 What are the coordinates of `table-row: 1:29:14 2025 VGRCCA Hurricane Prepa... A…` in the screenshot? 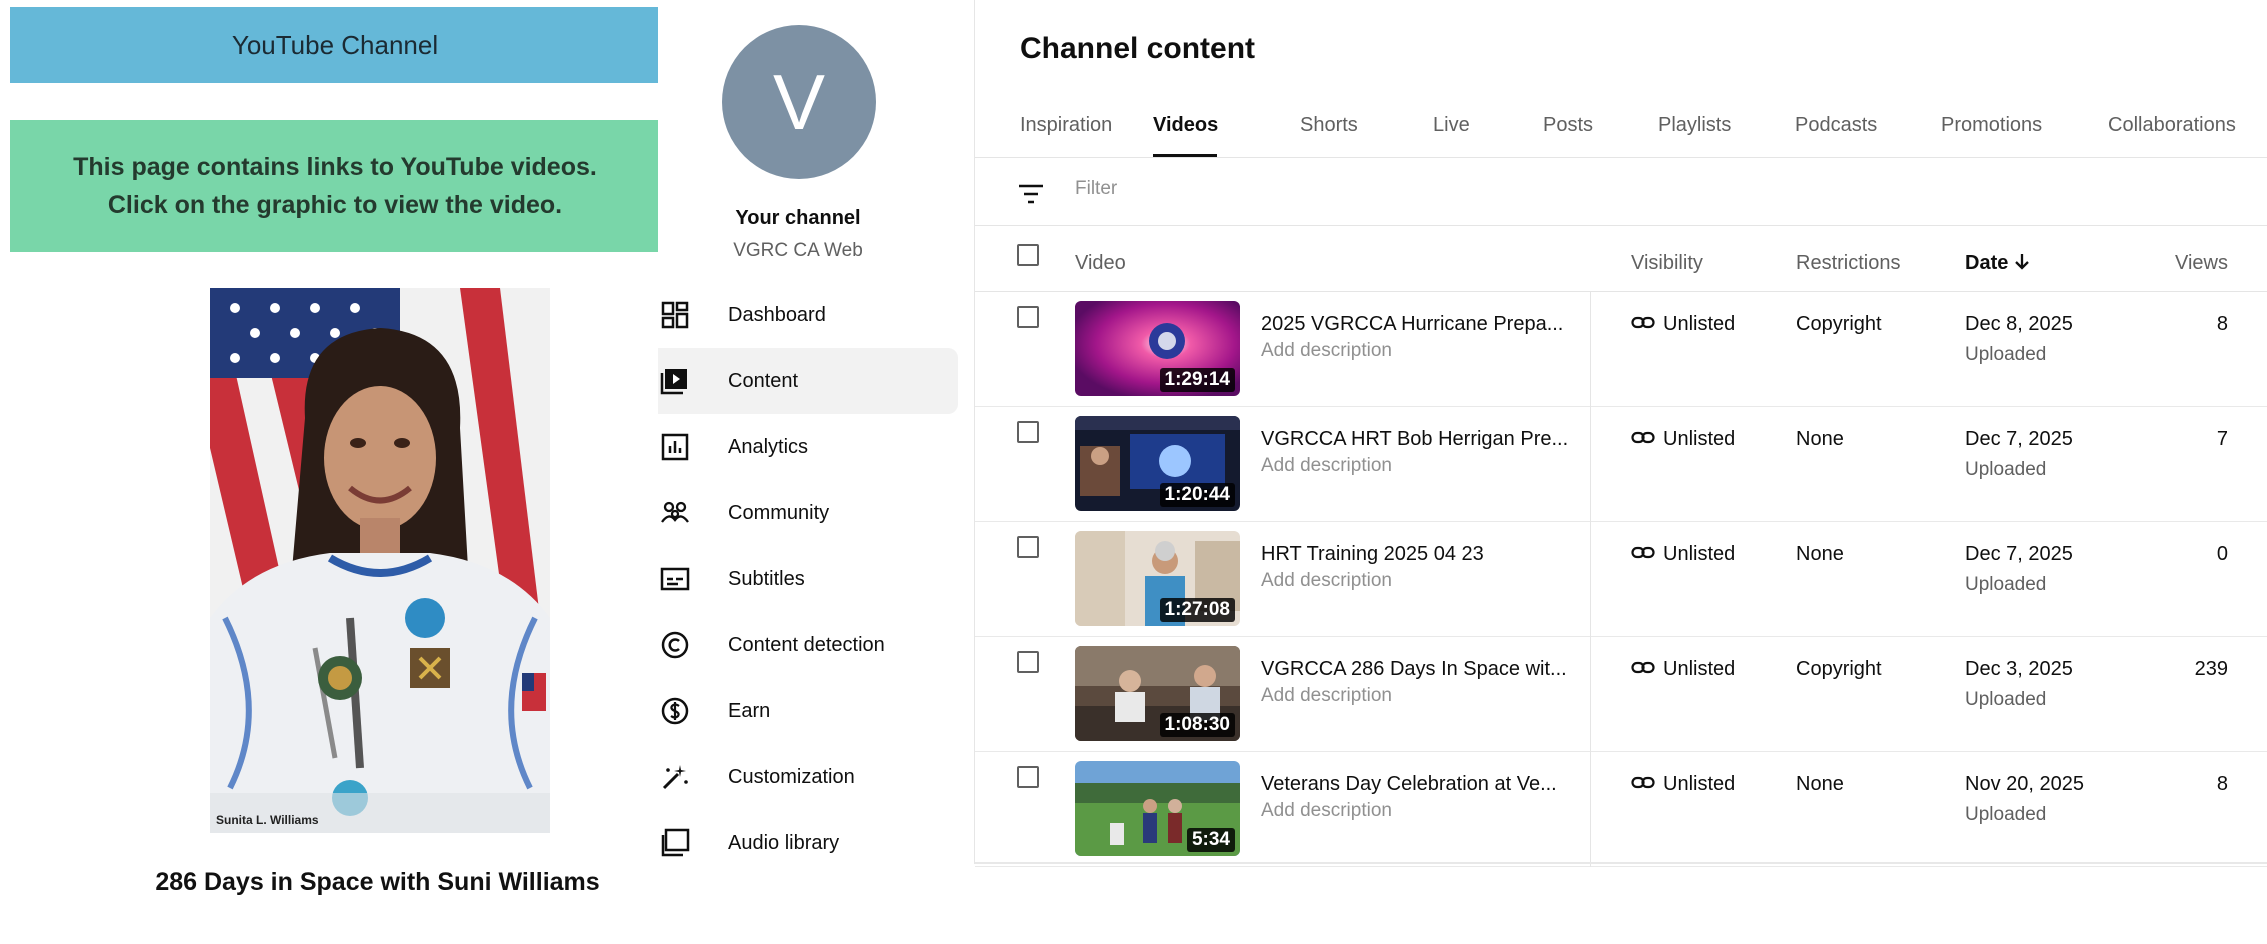 It's located at (1621, 349).